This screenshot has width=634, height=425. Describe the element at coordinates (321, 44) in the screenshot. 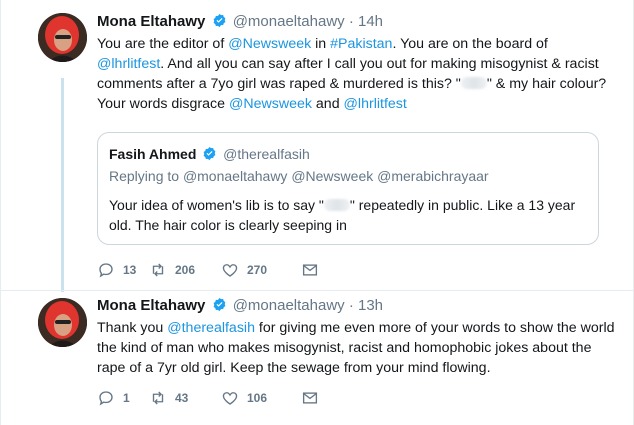

I see `text-segment: in` at that location.